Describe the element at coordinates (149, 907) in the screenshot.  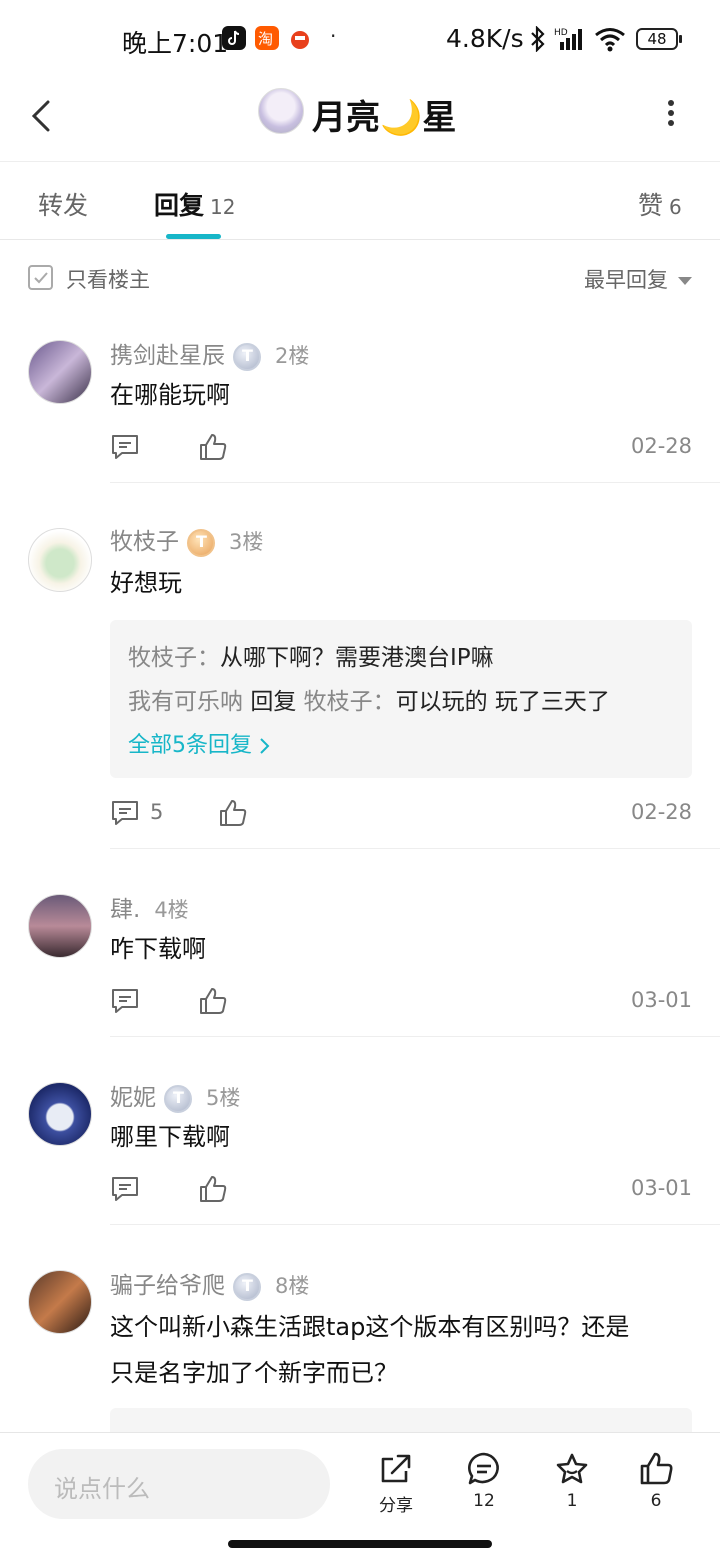
I see `comment-author: 肆. 4楼` at that location.